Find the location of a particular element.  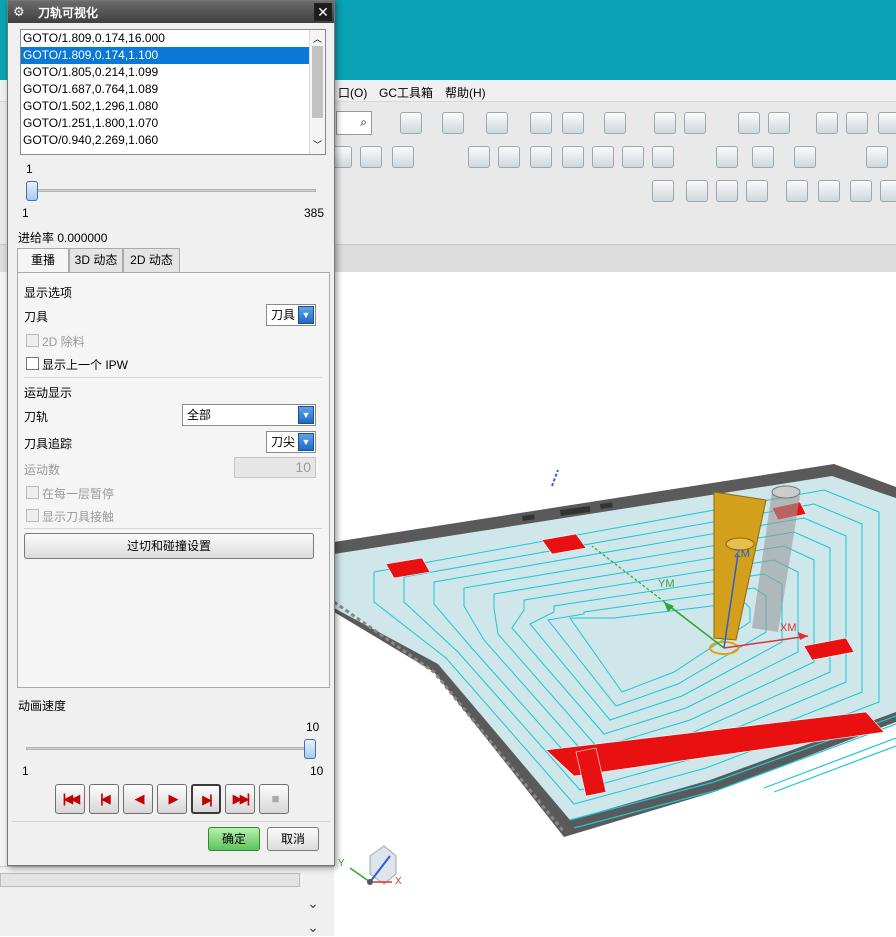

fit-view-icon is located at coordinates (411, 123).